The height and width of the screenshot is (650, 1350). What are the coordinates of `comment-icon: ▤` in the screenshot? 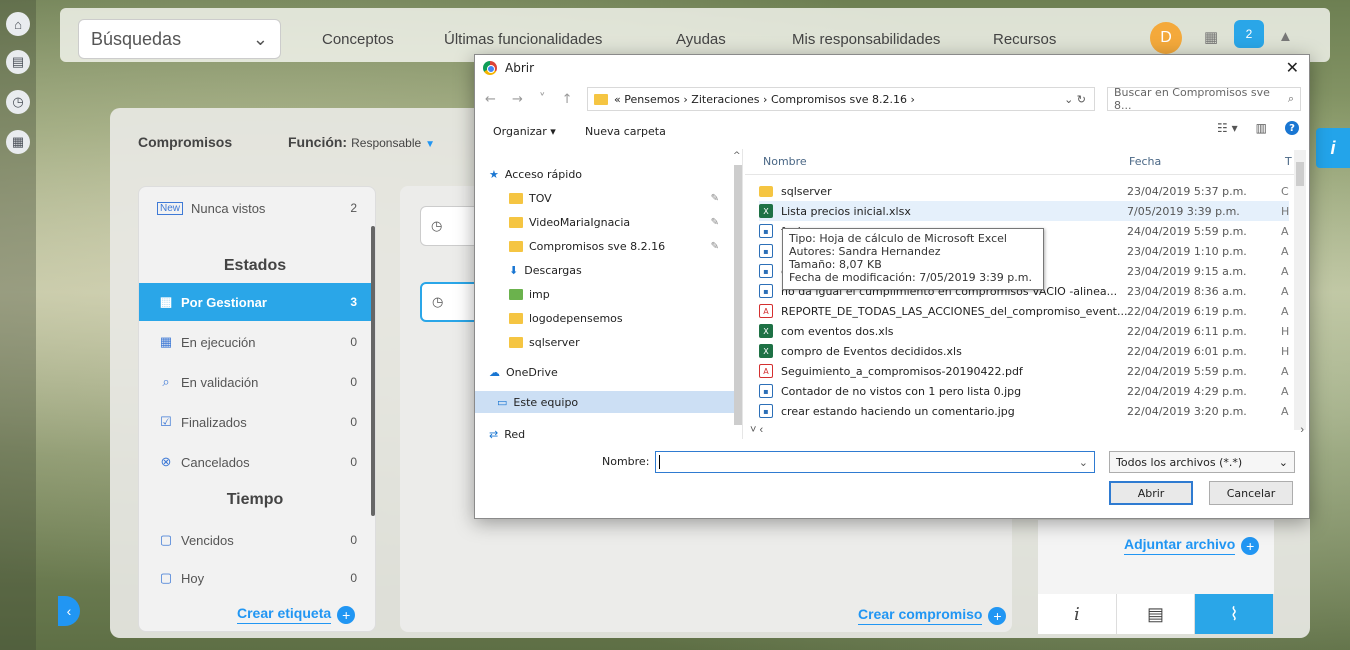 It's located at (1156, 614).